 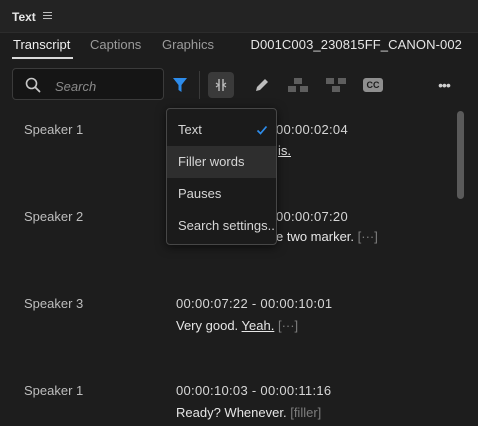 I want to click on pause-tag: [···], so click(x=288, y=325).